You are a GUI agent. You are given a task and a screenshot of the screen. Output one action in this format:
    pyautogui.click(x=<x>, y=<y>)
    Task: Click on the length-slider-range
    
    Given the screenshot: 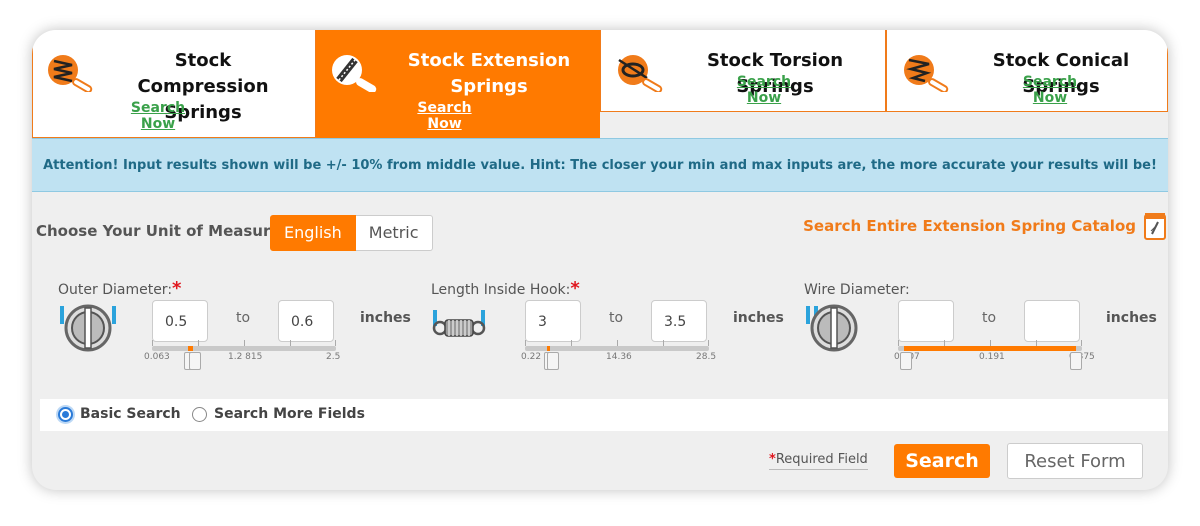 What is the action you would take?
    pyautogui.click(x=548, y=348)
    